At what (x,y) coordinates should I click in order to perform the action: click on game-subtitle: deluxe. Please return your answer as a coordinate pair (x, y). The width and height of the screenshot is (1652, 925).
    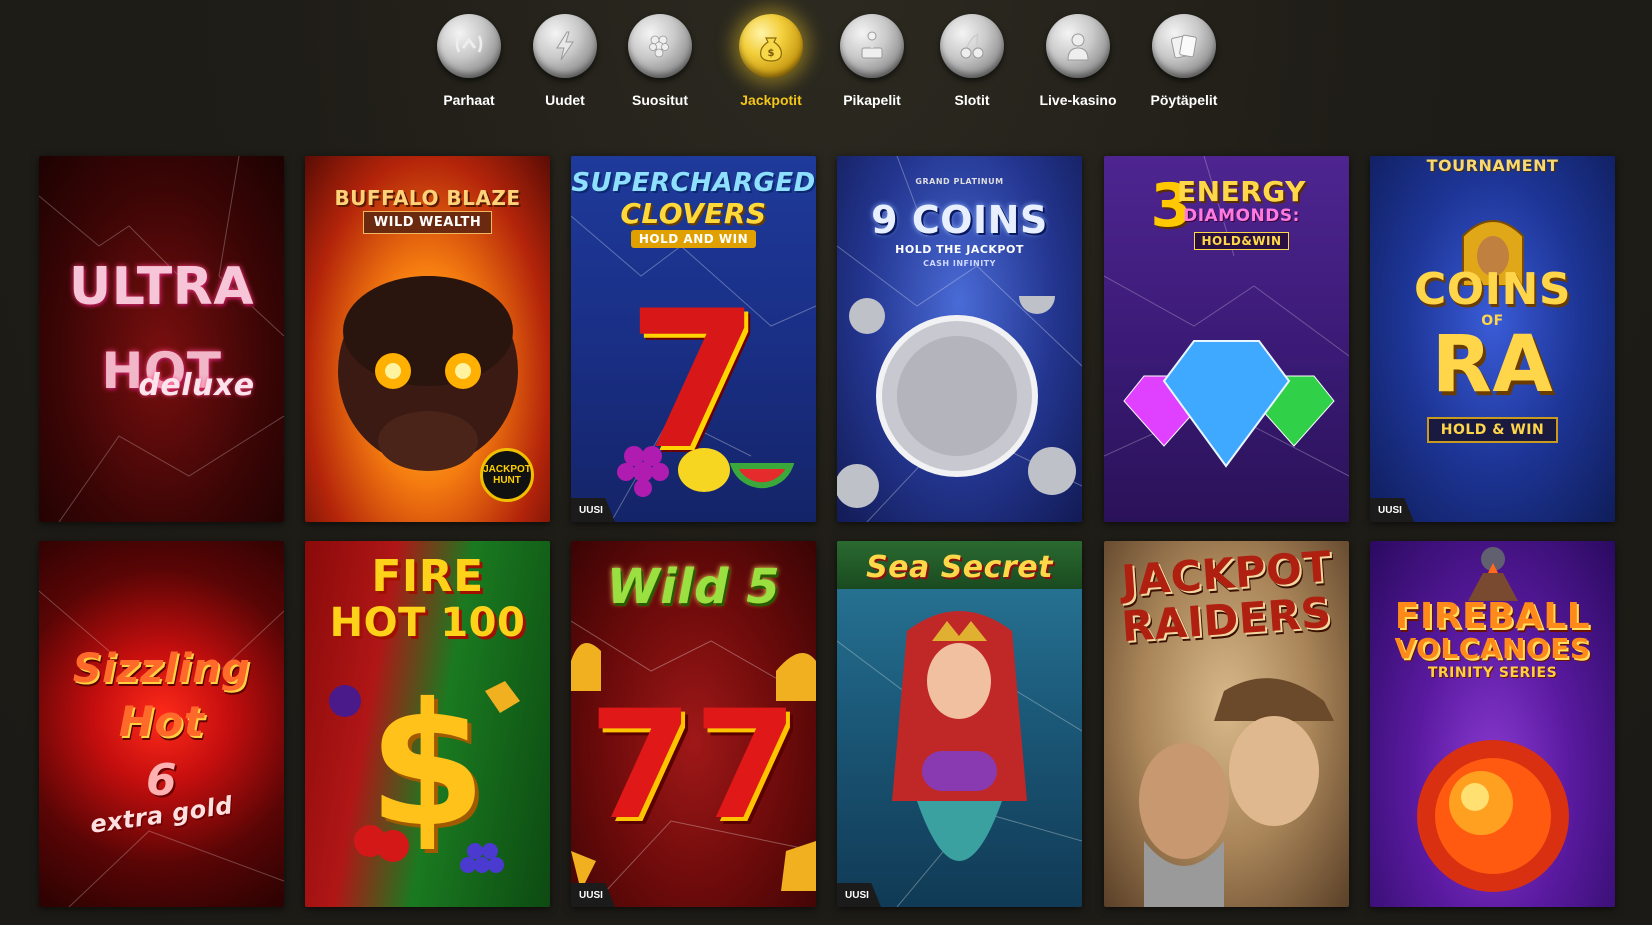
    Looking at the image, I should click on (196, 385).